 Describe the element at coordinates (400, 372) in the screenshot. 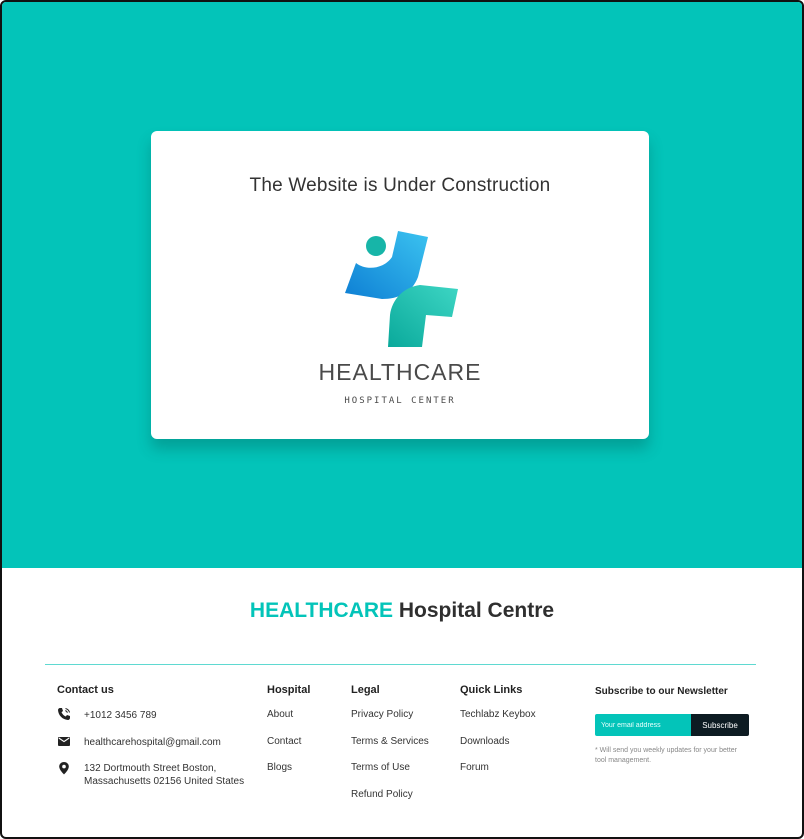

I see `logo-brand-word: HEALTHCARE` at that location.